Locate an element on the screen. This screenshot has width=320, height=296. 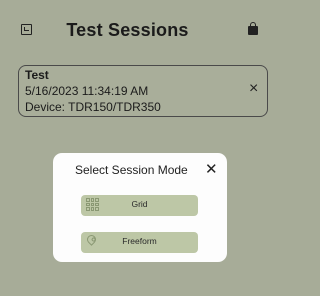
close-icon: ✕ is located at coordinates (211, 169).